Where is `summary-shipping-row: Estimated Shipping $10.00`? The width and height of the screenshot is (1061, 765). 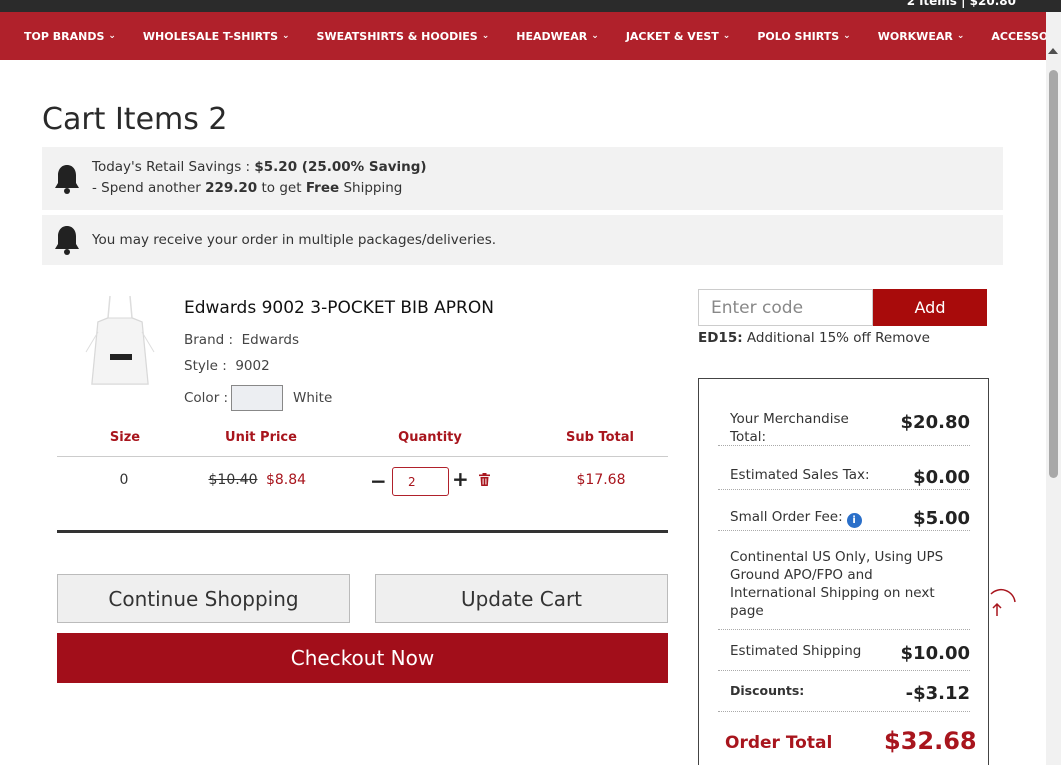 summary-shipping-row: Estimated Shipping $10.00 is located at coordinates (844, 653).